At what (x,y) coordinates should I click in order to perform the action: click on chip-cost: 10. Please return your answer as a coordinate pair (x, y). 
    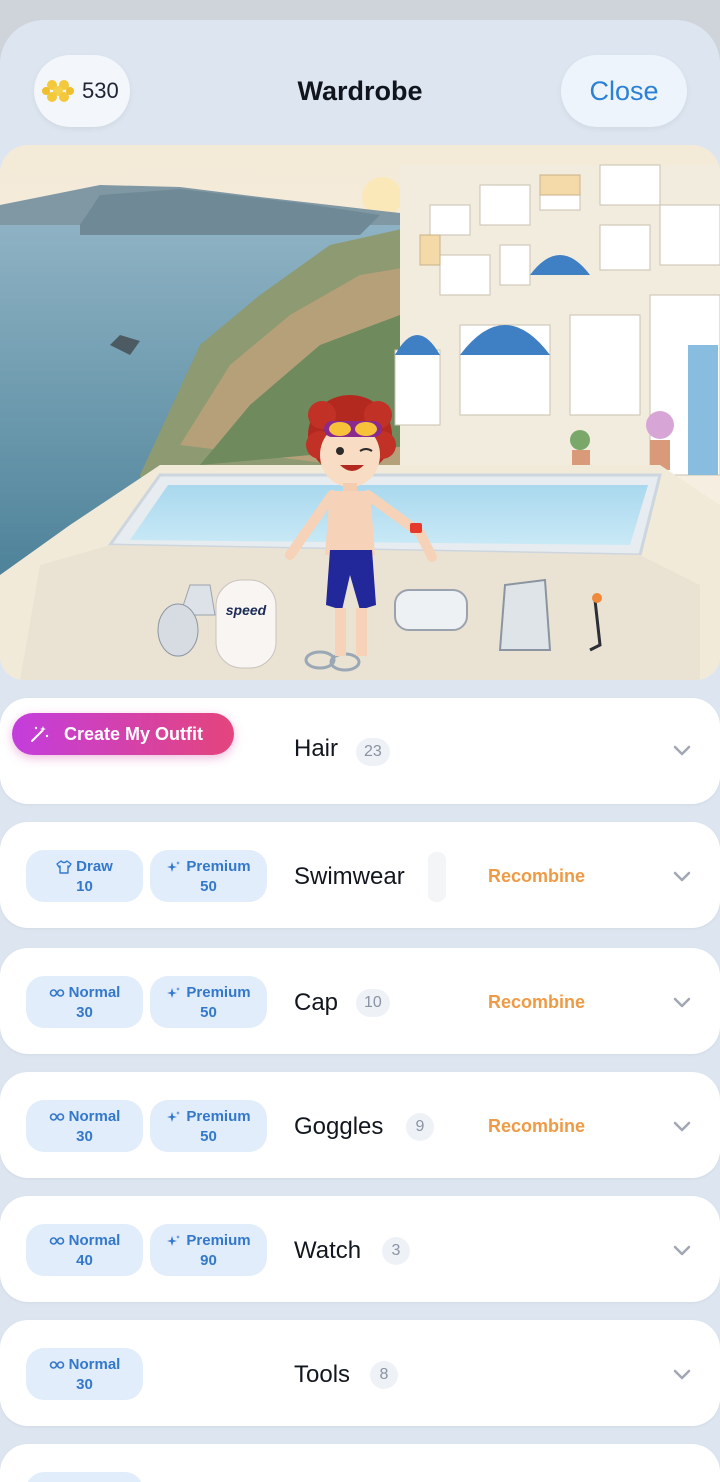
    Looking at the image, I should click on (84, 886).